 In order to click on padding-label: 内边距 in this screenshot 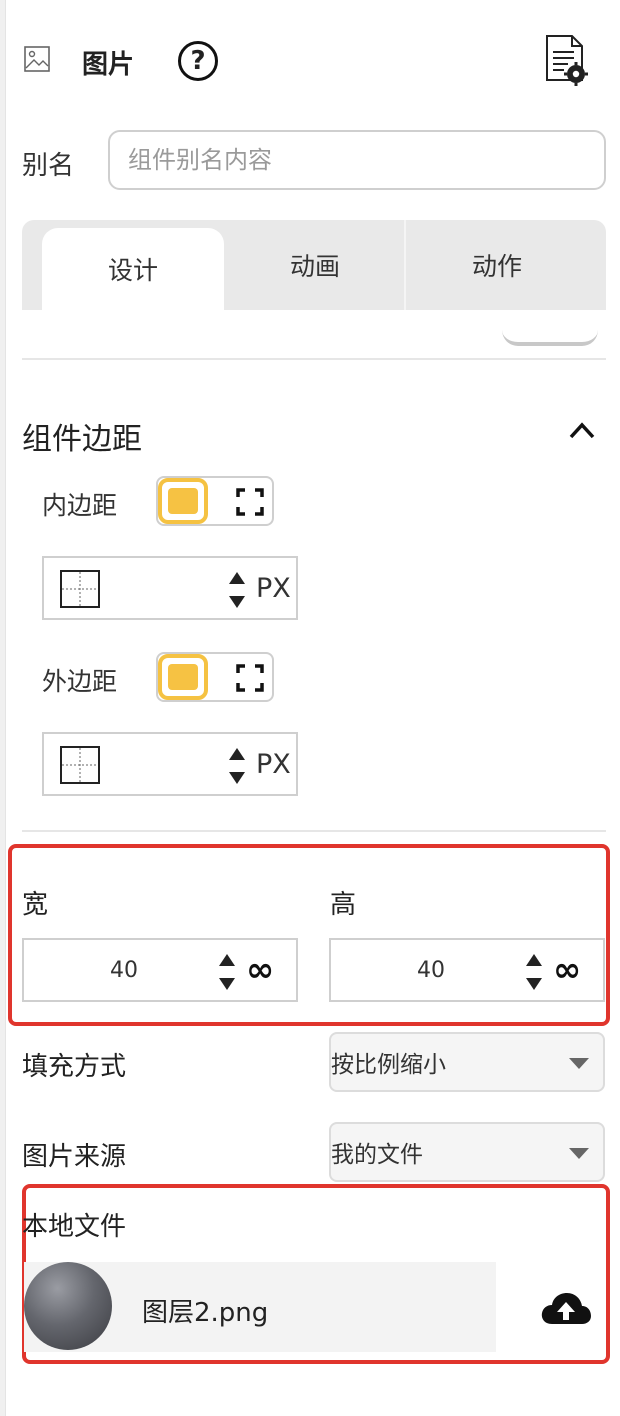, I will do `click(80, 505)`.